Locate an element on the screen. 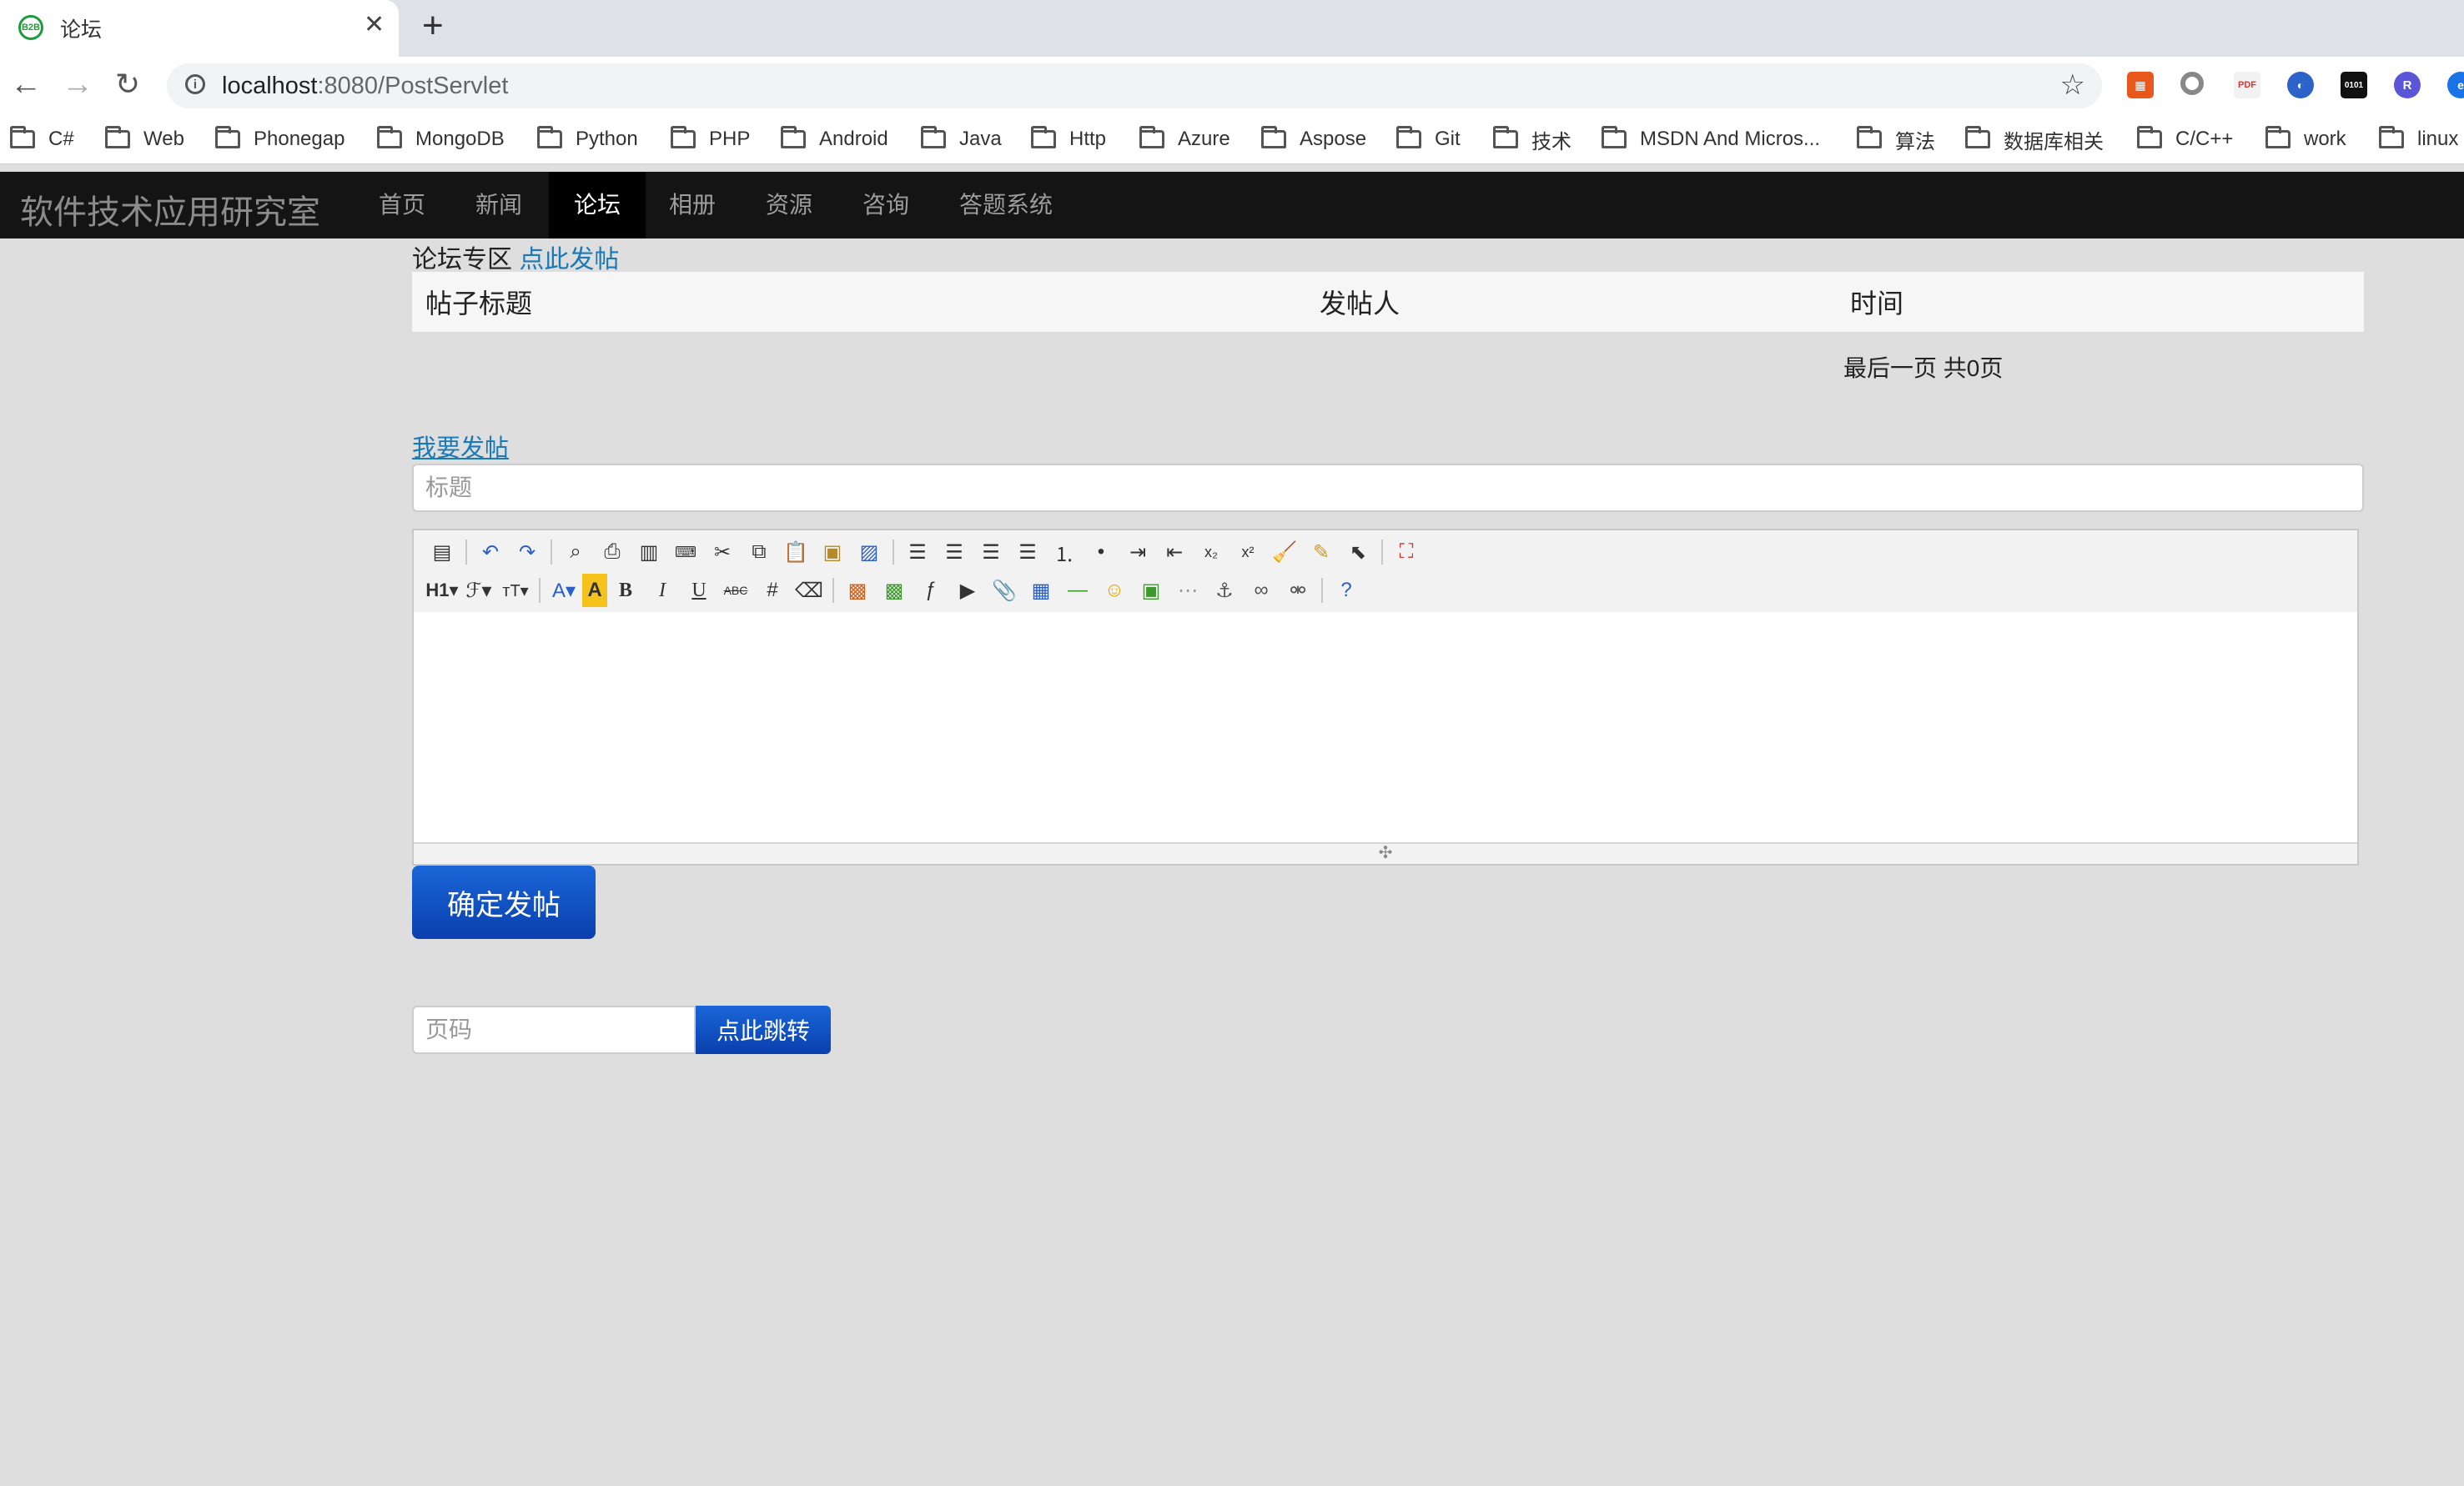  extension-2-icon is located at coordinates (2192, 83).